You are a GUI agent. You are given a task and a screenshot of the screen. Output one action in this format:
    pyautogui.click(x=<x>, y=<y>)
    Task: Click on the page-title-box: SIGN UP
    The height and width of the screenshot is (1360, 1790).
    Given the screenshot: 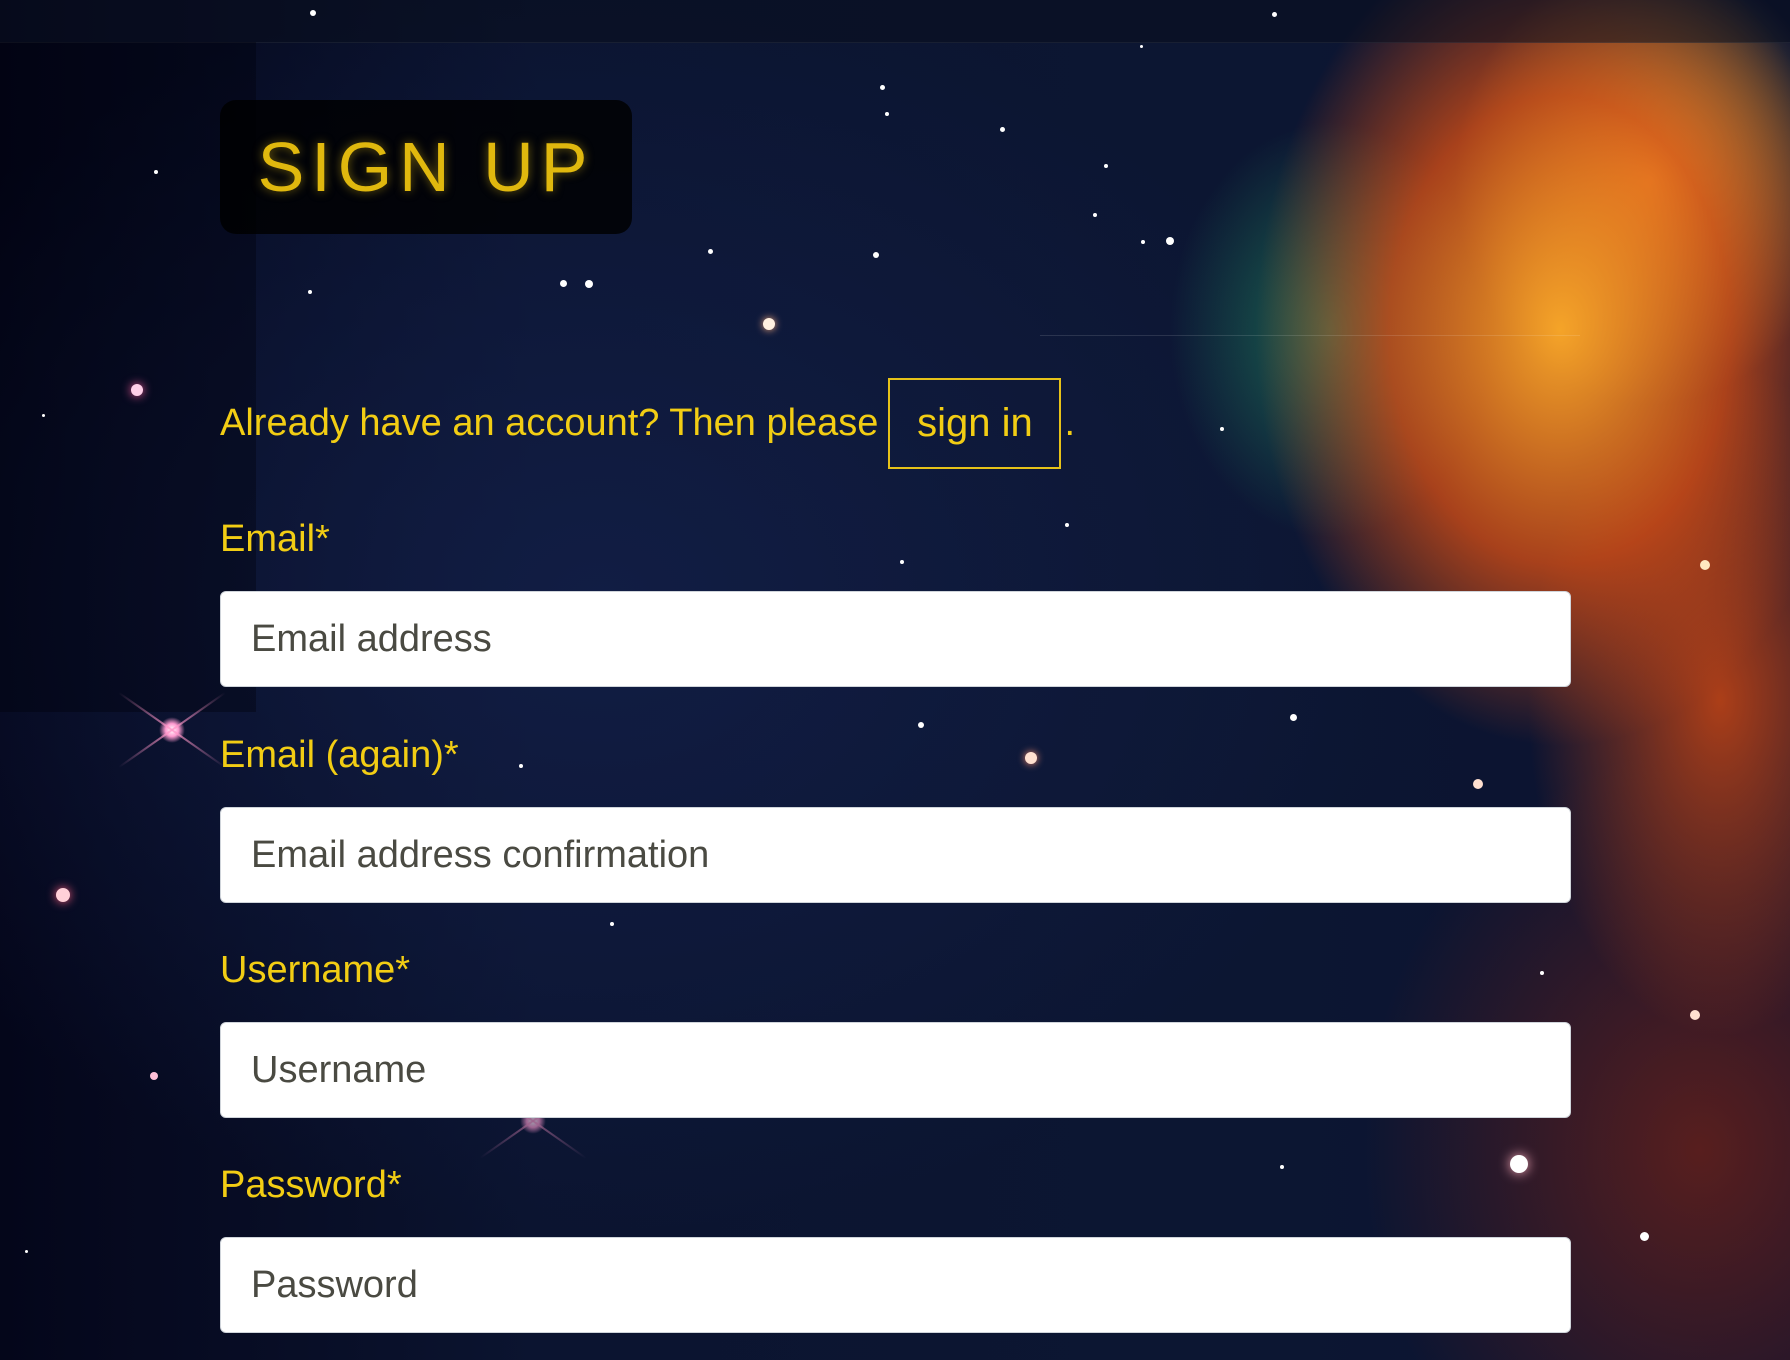 What is the action you would take?
    pyautogui.click(x=426, y=167)
    